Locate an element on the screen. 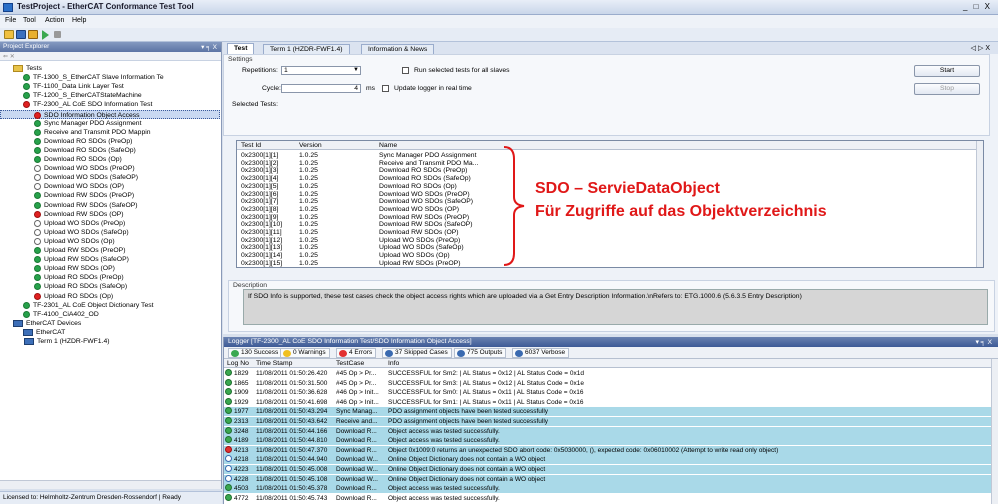  explorer-pin-controls: ▾ ╕ X is located at coordinates (209, 47).